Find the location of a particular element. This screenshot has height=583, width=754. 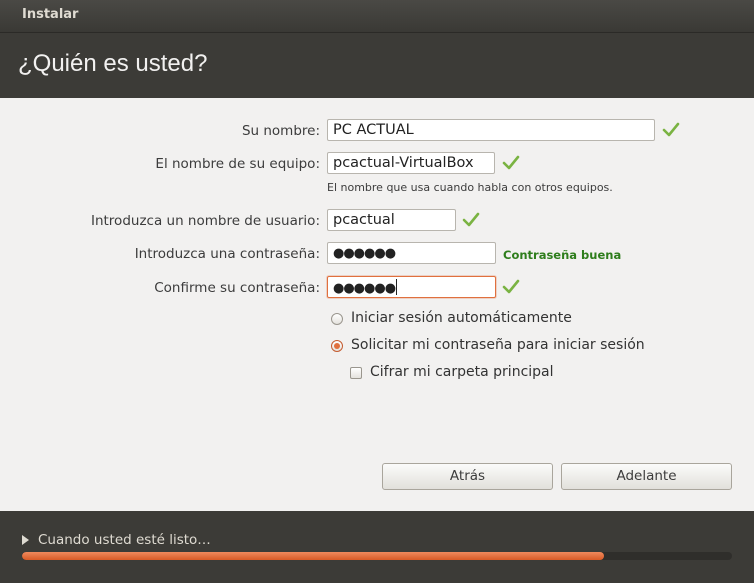

username-check-icon is located at coordinates (471, 219).